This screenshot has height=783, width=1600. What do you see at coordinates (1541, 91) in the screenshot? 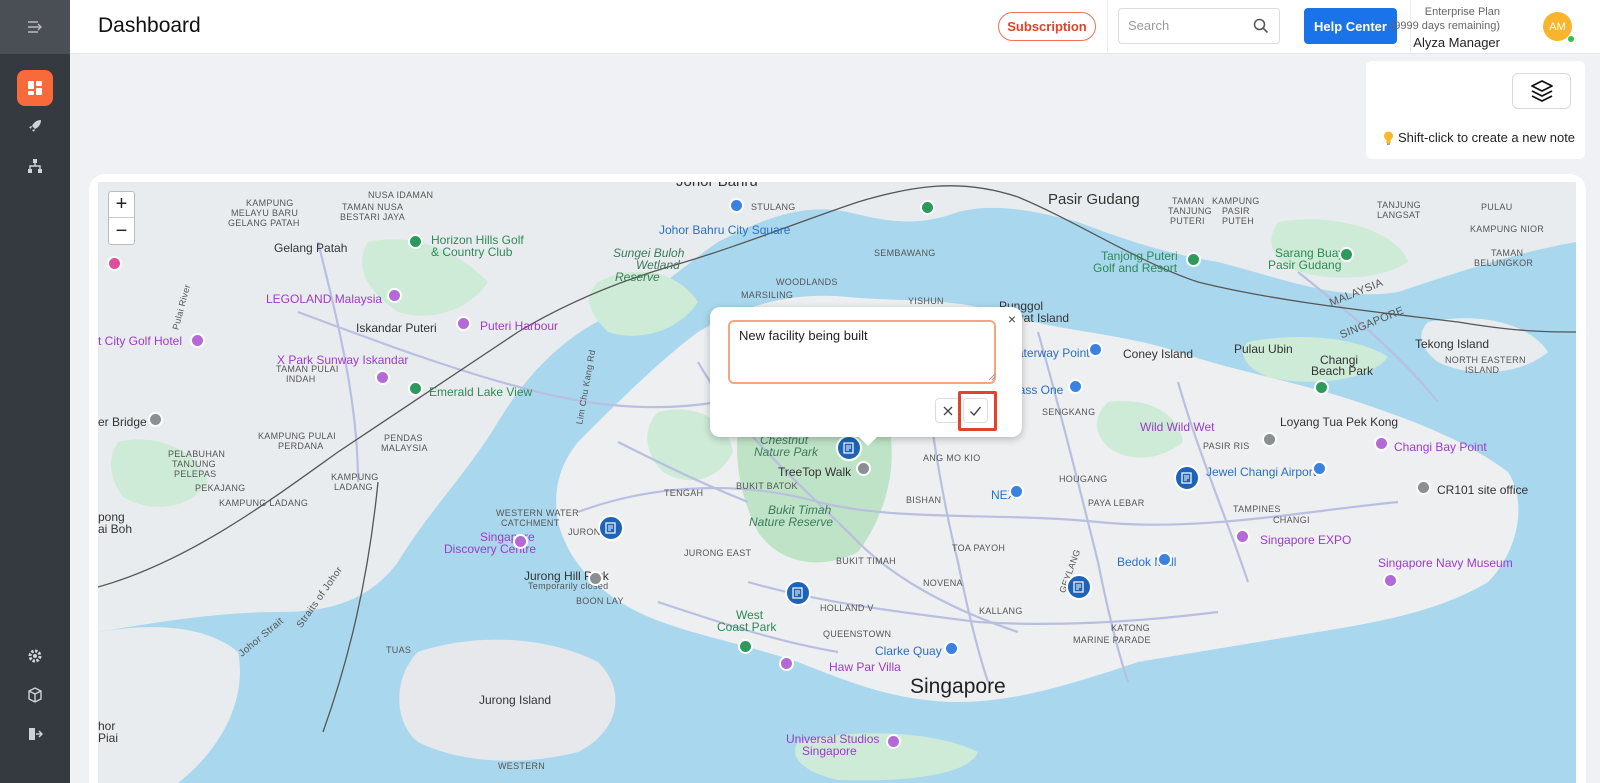
I see `layers-button` at bounding box center [1541, 91].